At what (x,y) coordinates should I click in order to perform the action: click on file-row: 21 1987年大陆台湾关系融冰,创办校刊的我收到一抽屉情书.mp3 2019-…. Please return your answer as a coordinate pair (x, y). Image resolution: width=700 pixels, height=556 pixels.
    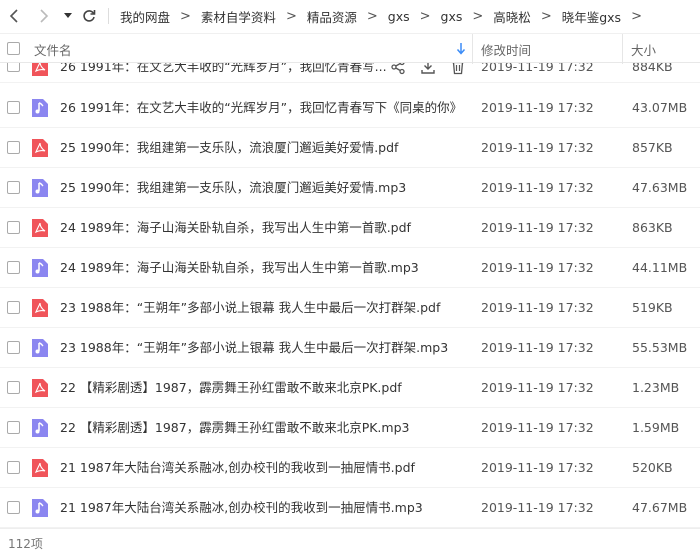
    Looking at the image, I should click on (350, 508).